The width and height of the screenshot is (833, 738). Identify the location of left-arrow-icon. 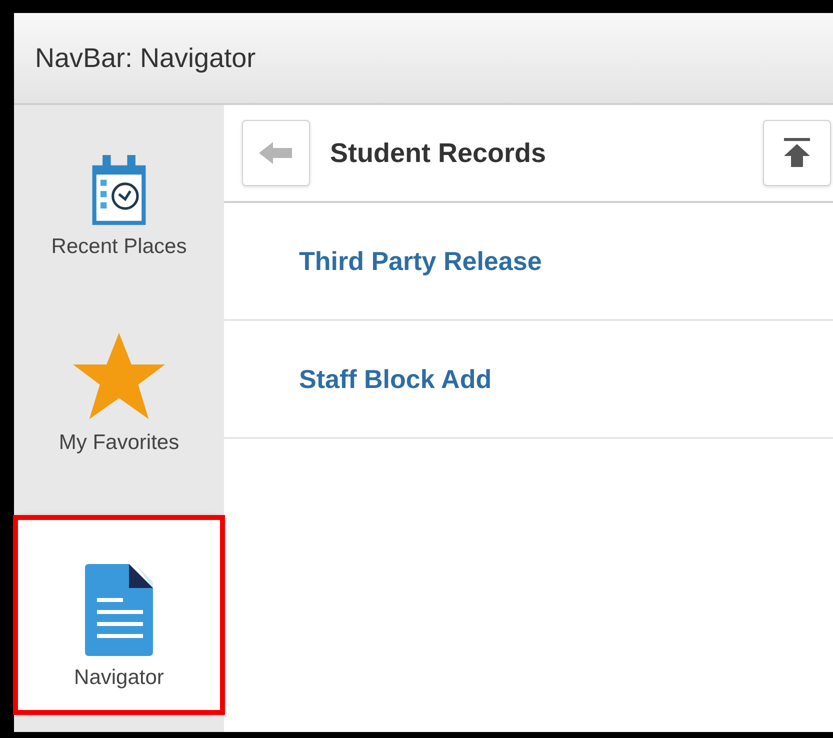
(276, 153).